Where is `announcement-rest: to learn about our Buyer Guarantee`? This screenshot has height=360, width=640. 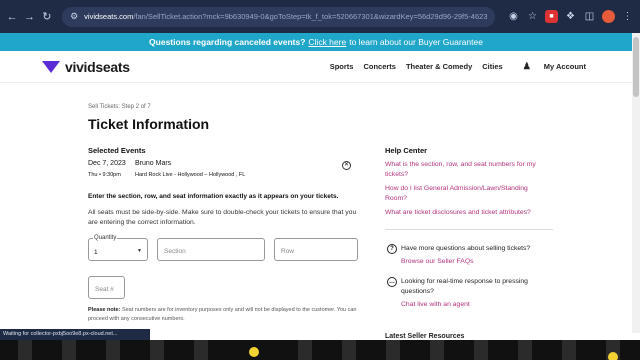 announcement-rest: to learn about our Buyer Guarantee is located at coordinates (416, 42).